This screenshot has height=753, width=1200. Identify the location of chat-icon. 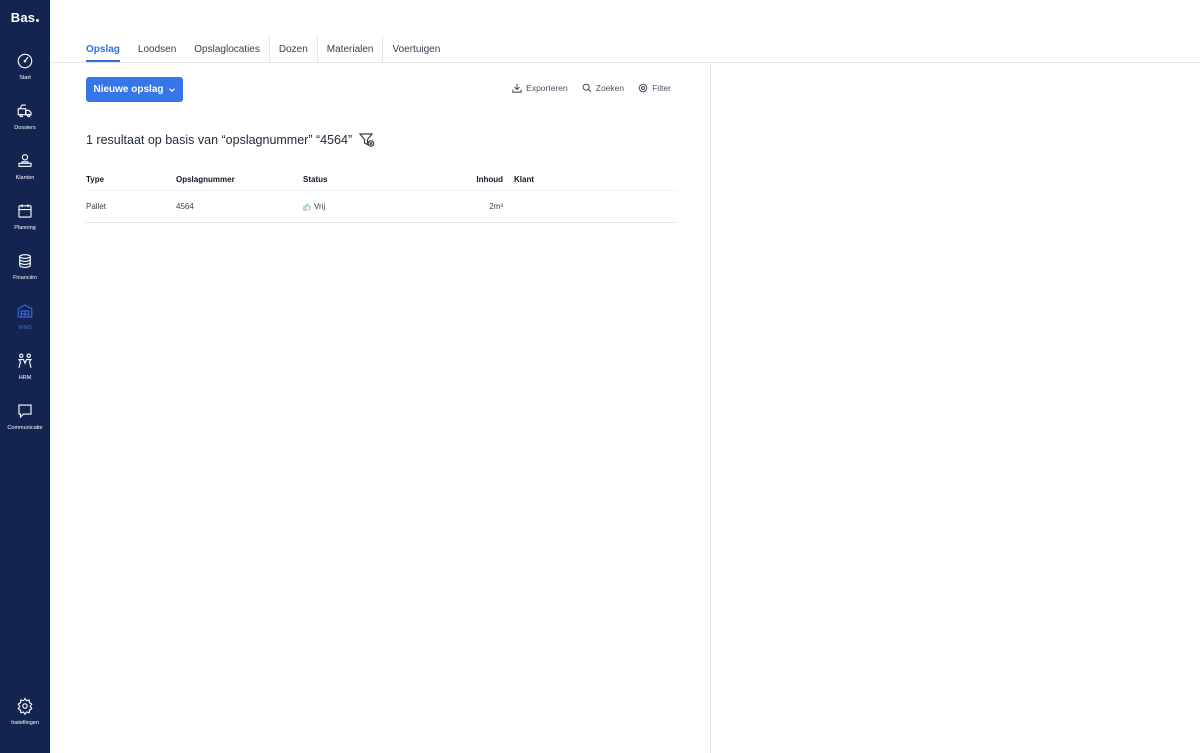
(25, 411).